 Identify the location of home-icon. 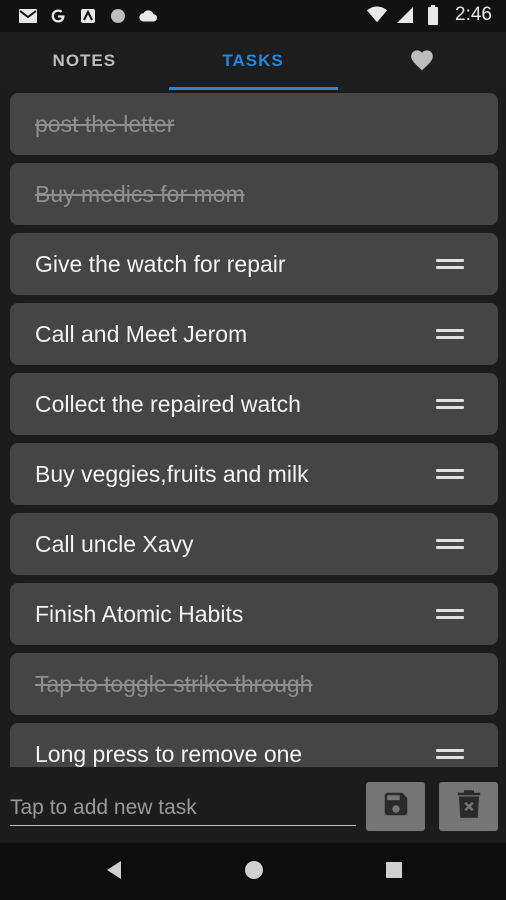
(254, 872).